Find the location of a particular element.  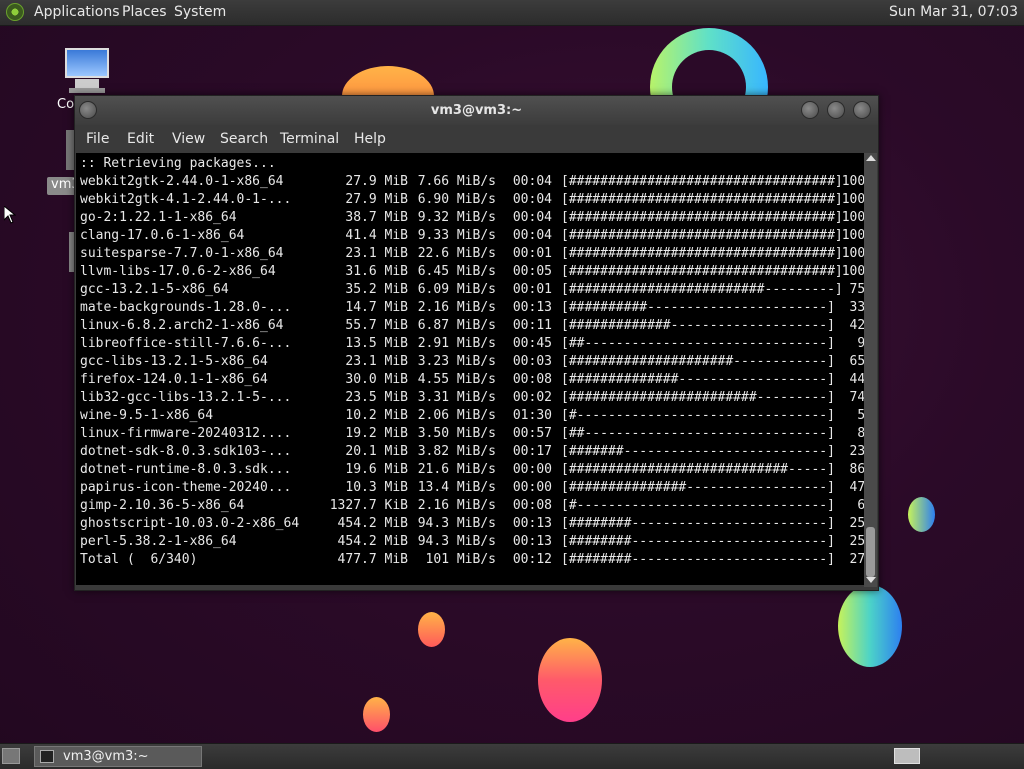

workspace-switcher is located at coordinates (907, 756).